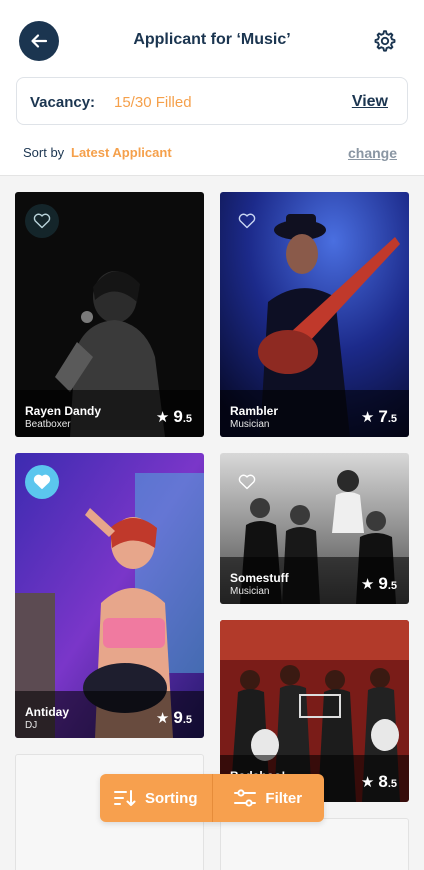 This screenshot has height=870, width=424. I want to click on filter-button: Filter, so click(269, 798).